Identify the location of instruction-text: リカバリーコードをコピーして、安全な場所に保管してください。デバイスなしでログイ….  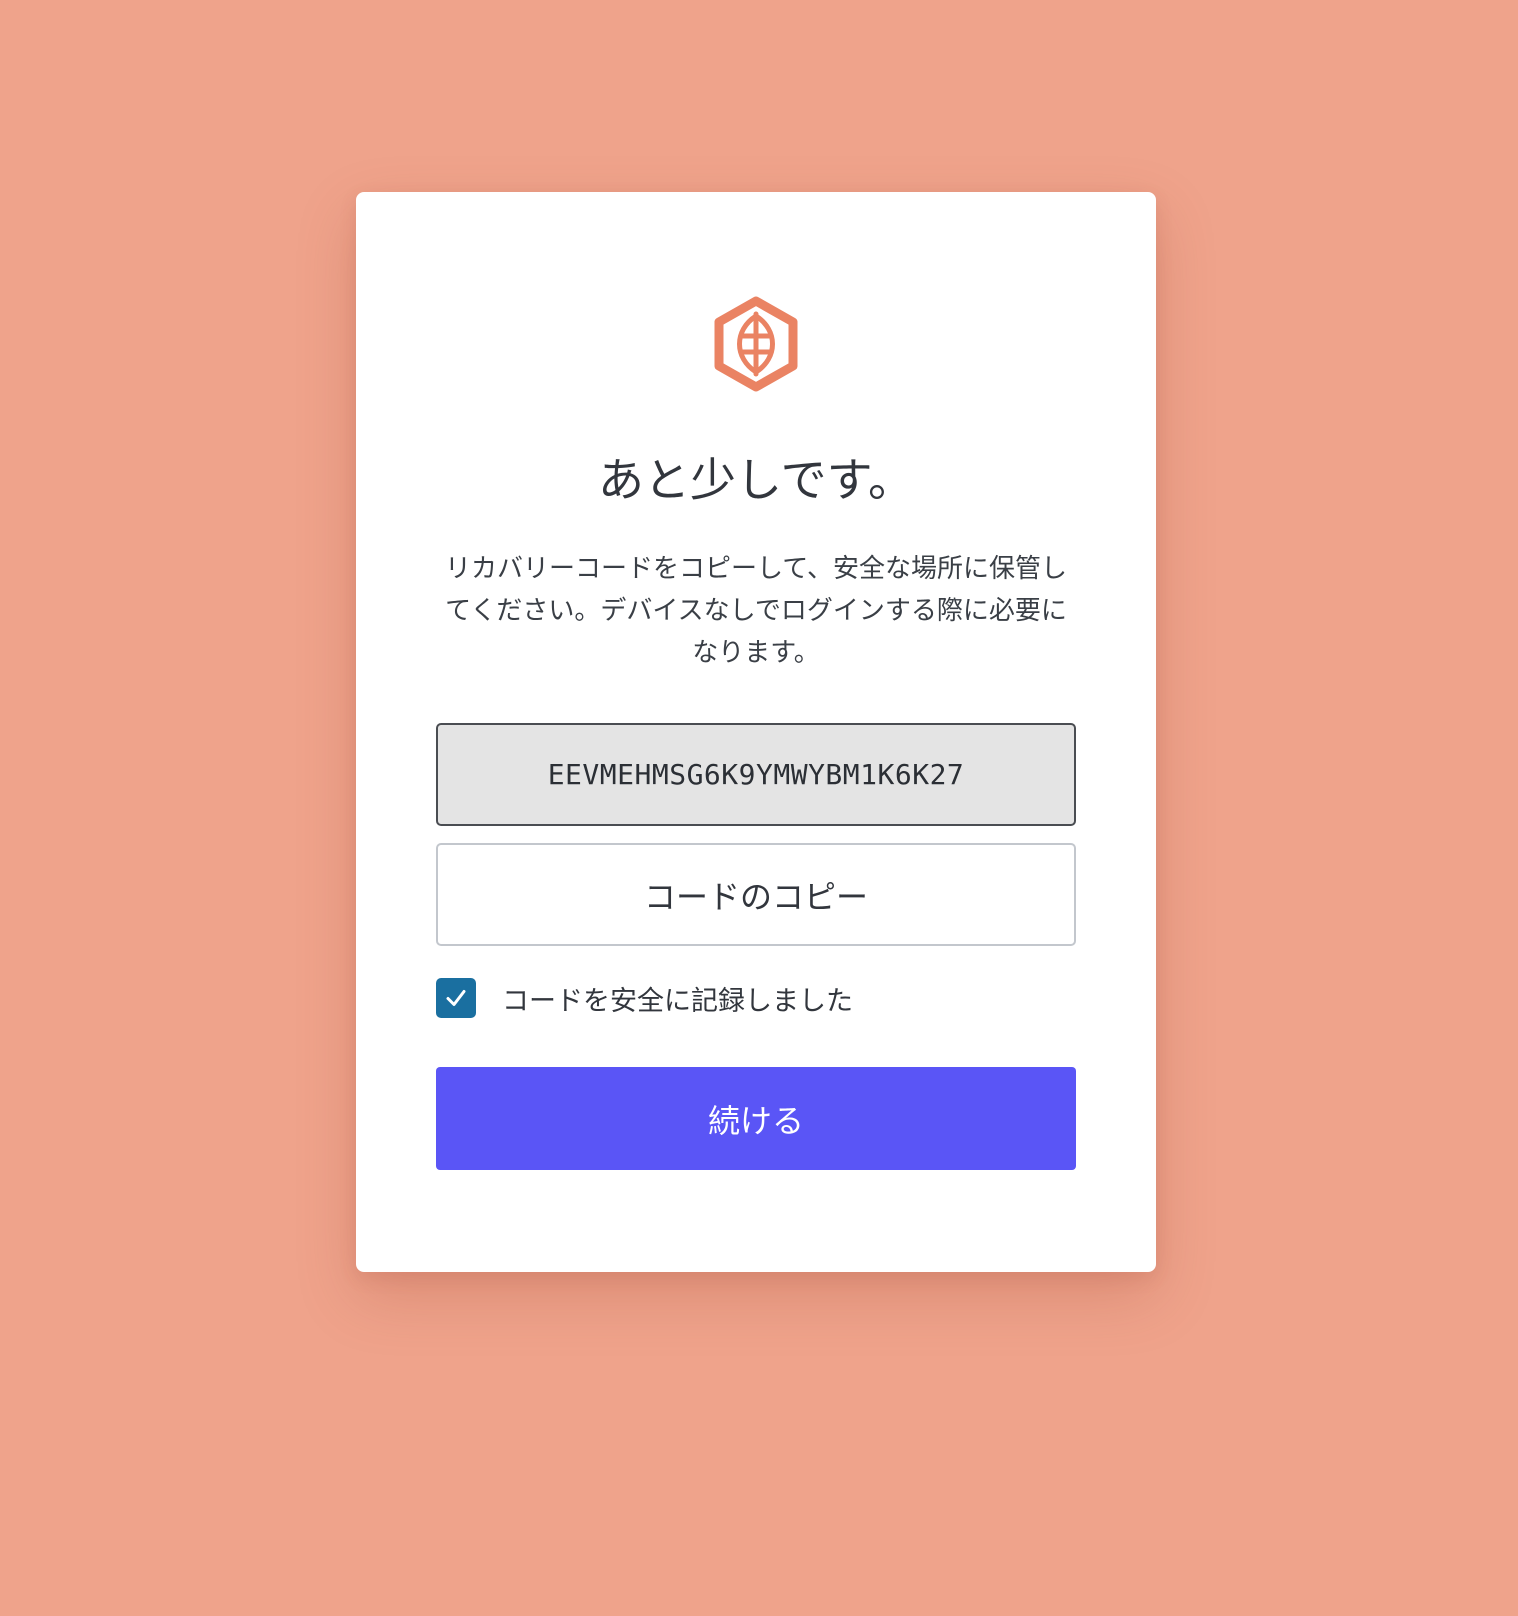
(756, 611).